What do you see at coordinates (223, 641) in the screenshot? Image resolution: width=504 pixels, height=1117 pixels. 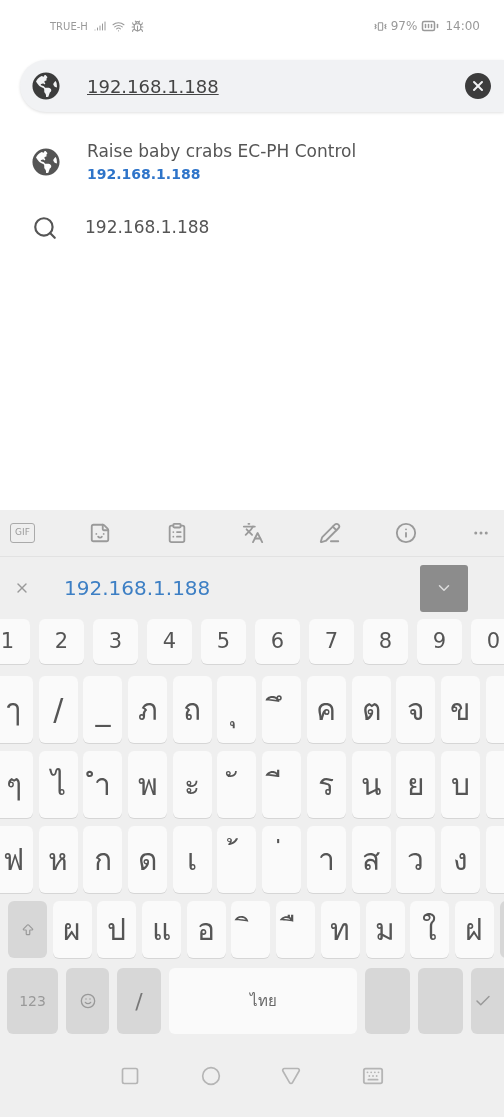 I see `keyboard-key: 5` at bounding box center [223, 641].